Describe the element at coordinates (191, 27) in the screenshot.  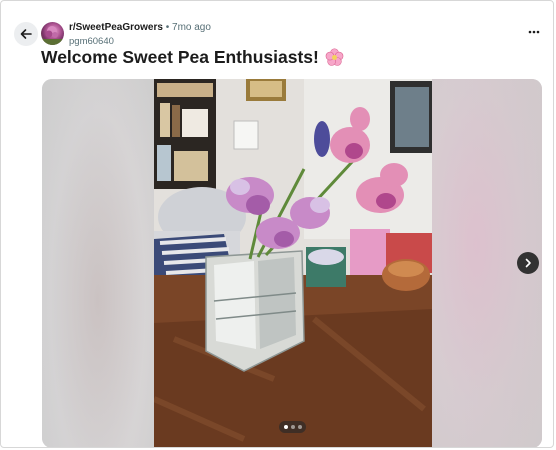
I see `post-time: 7mo ago` at that location.